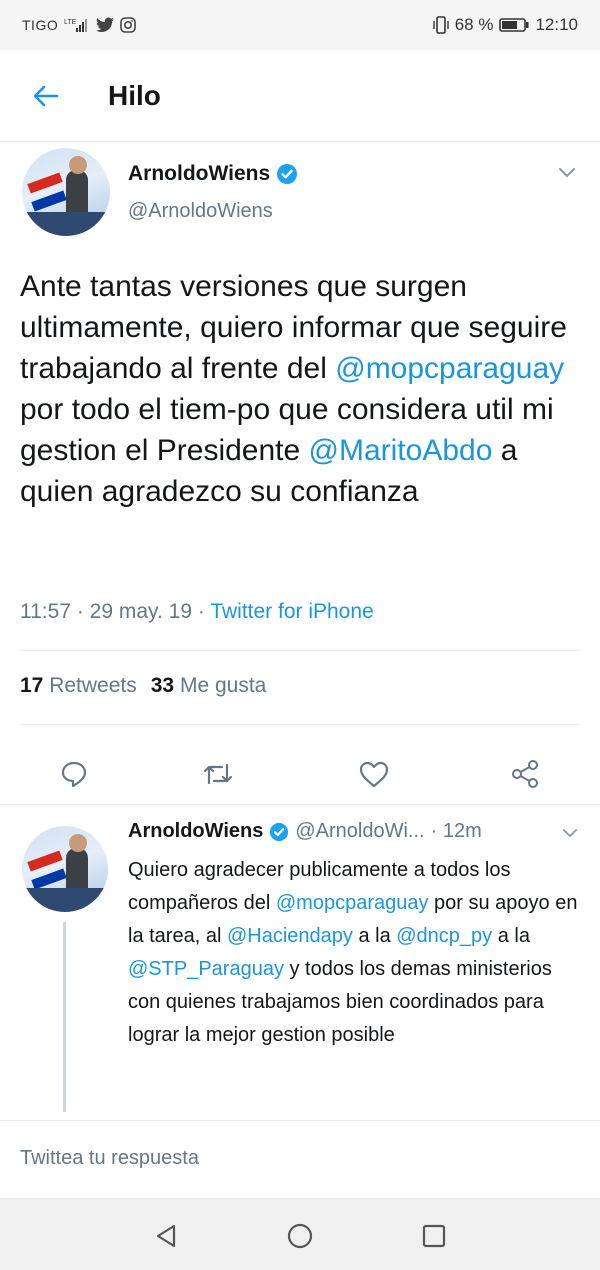 The height and width of the screenshot is (1270, 600). What do you see at coordinates (300, 772) in the screenshot?
I see `tweet-actions` at bounding box center [300, 772].